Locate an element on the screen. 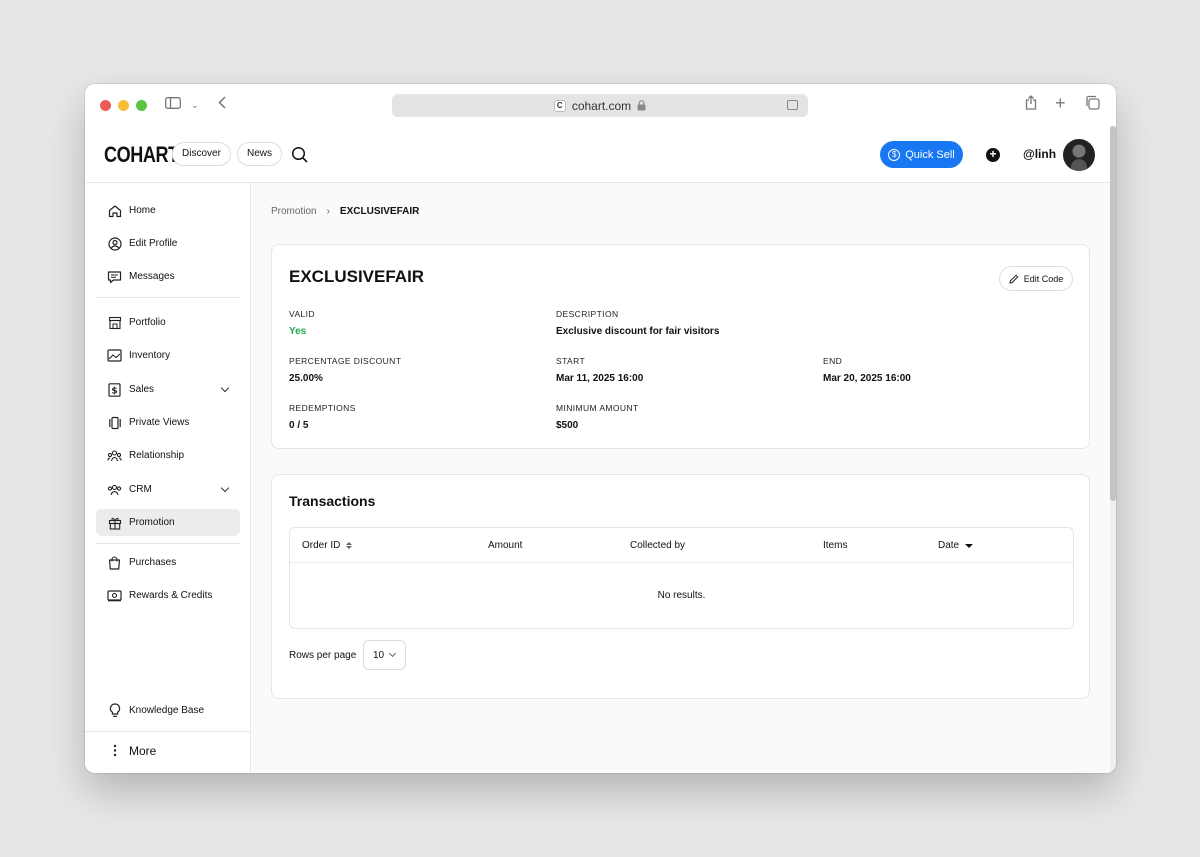  image-icon is located at coordinates (114, 355).